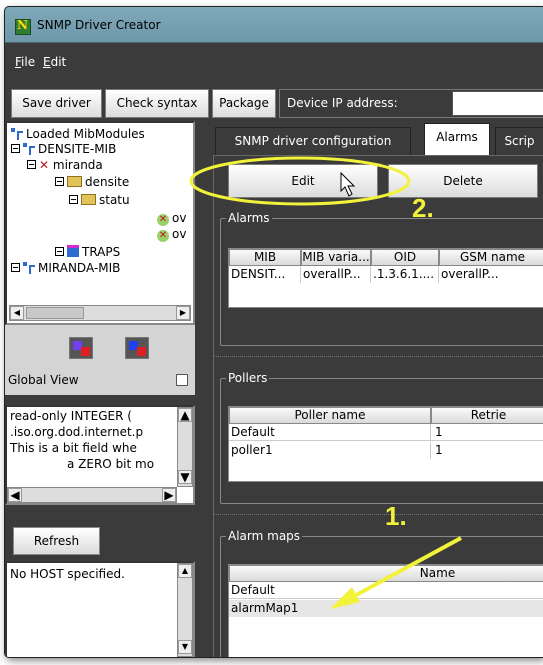  Describe the element at coordinates (348, 184) in the screenshot. I see `mouse-cursor-icon` at that location.